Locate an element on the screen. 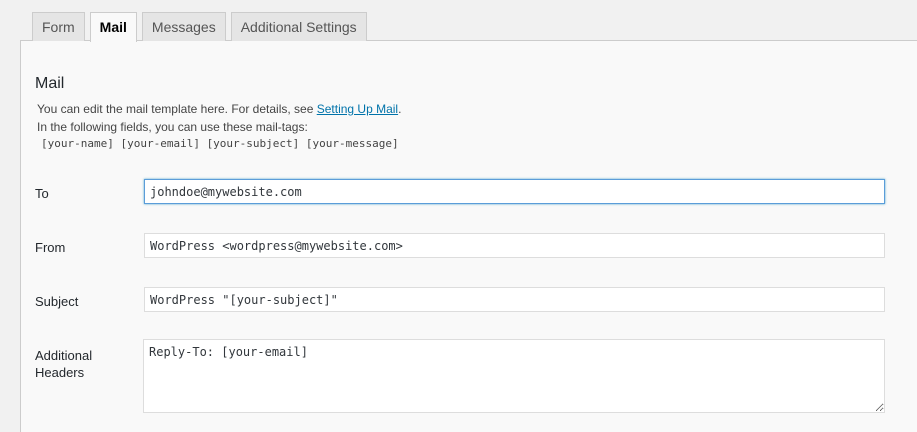  additional-headers-label: Additional Headers is located at coordinates (63, 364).